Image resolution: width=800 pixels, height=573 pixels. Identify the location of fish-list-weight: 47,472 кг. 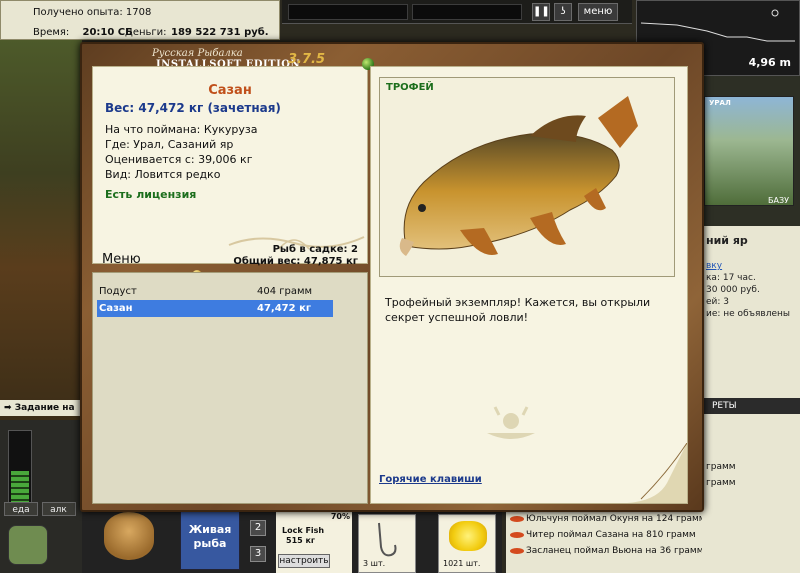
(284, 308).